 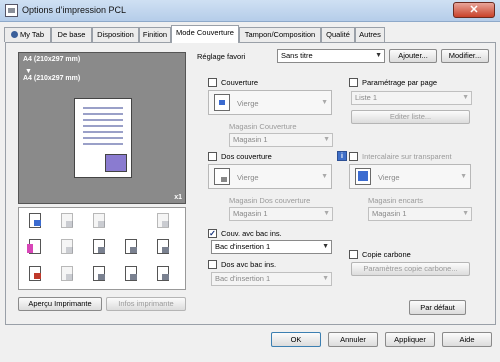 What do you see at coordinates (474, 10) in the screenshot?
I see `close-button: ✕` at bounding box center [474, 10].